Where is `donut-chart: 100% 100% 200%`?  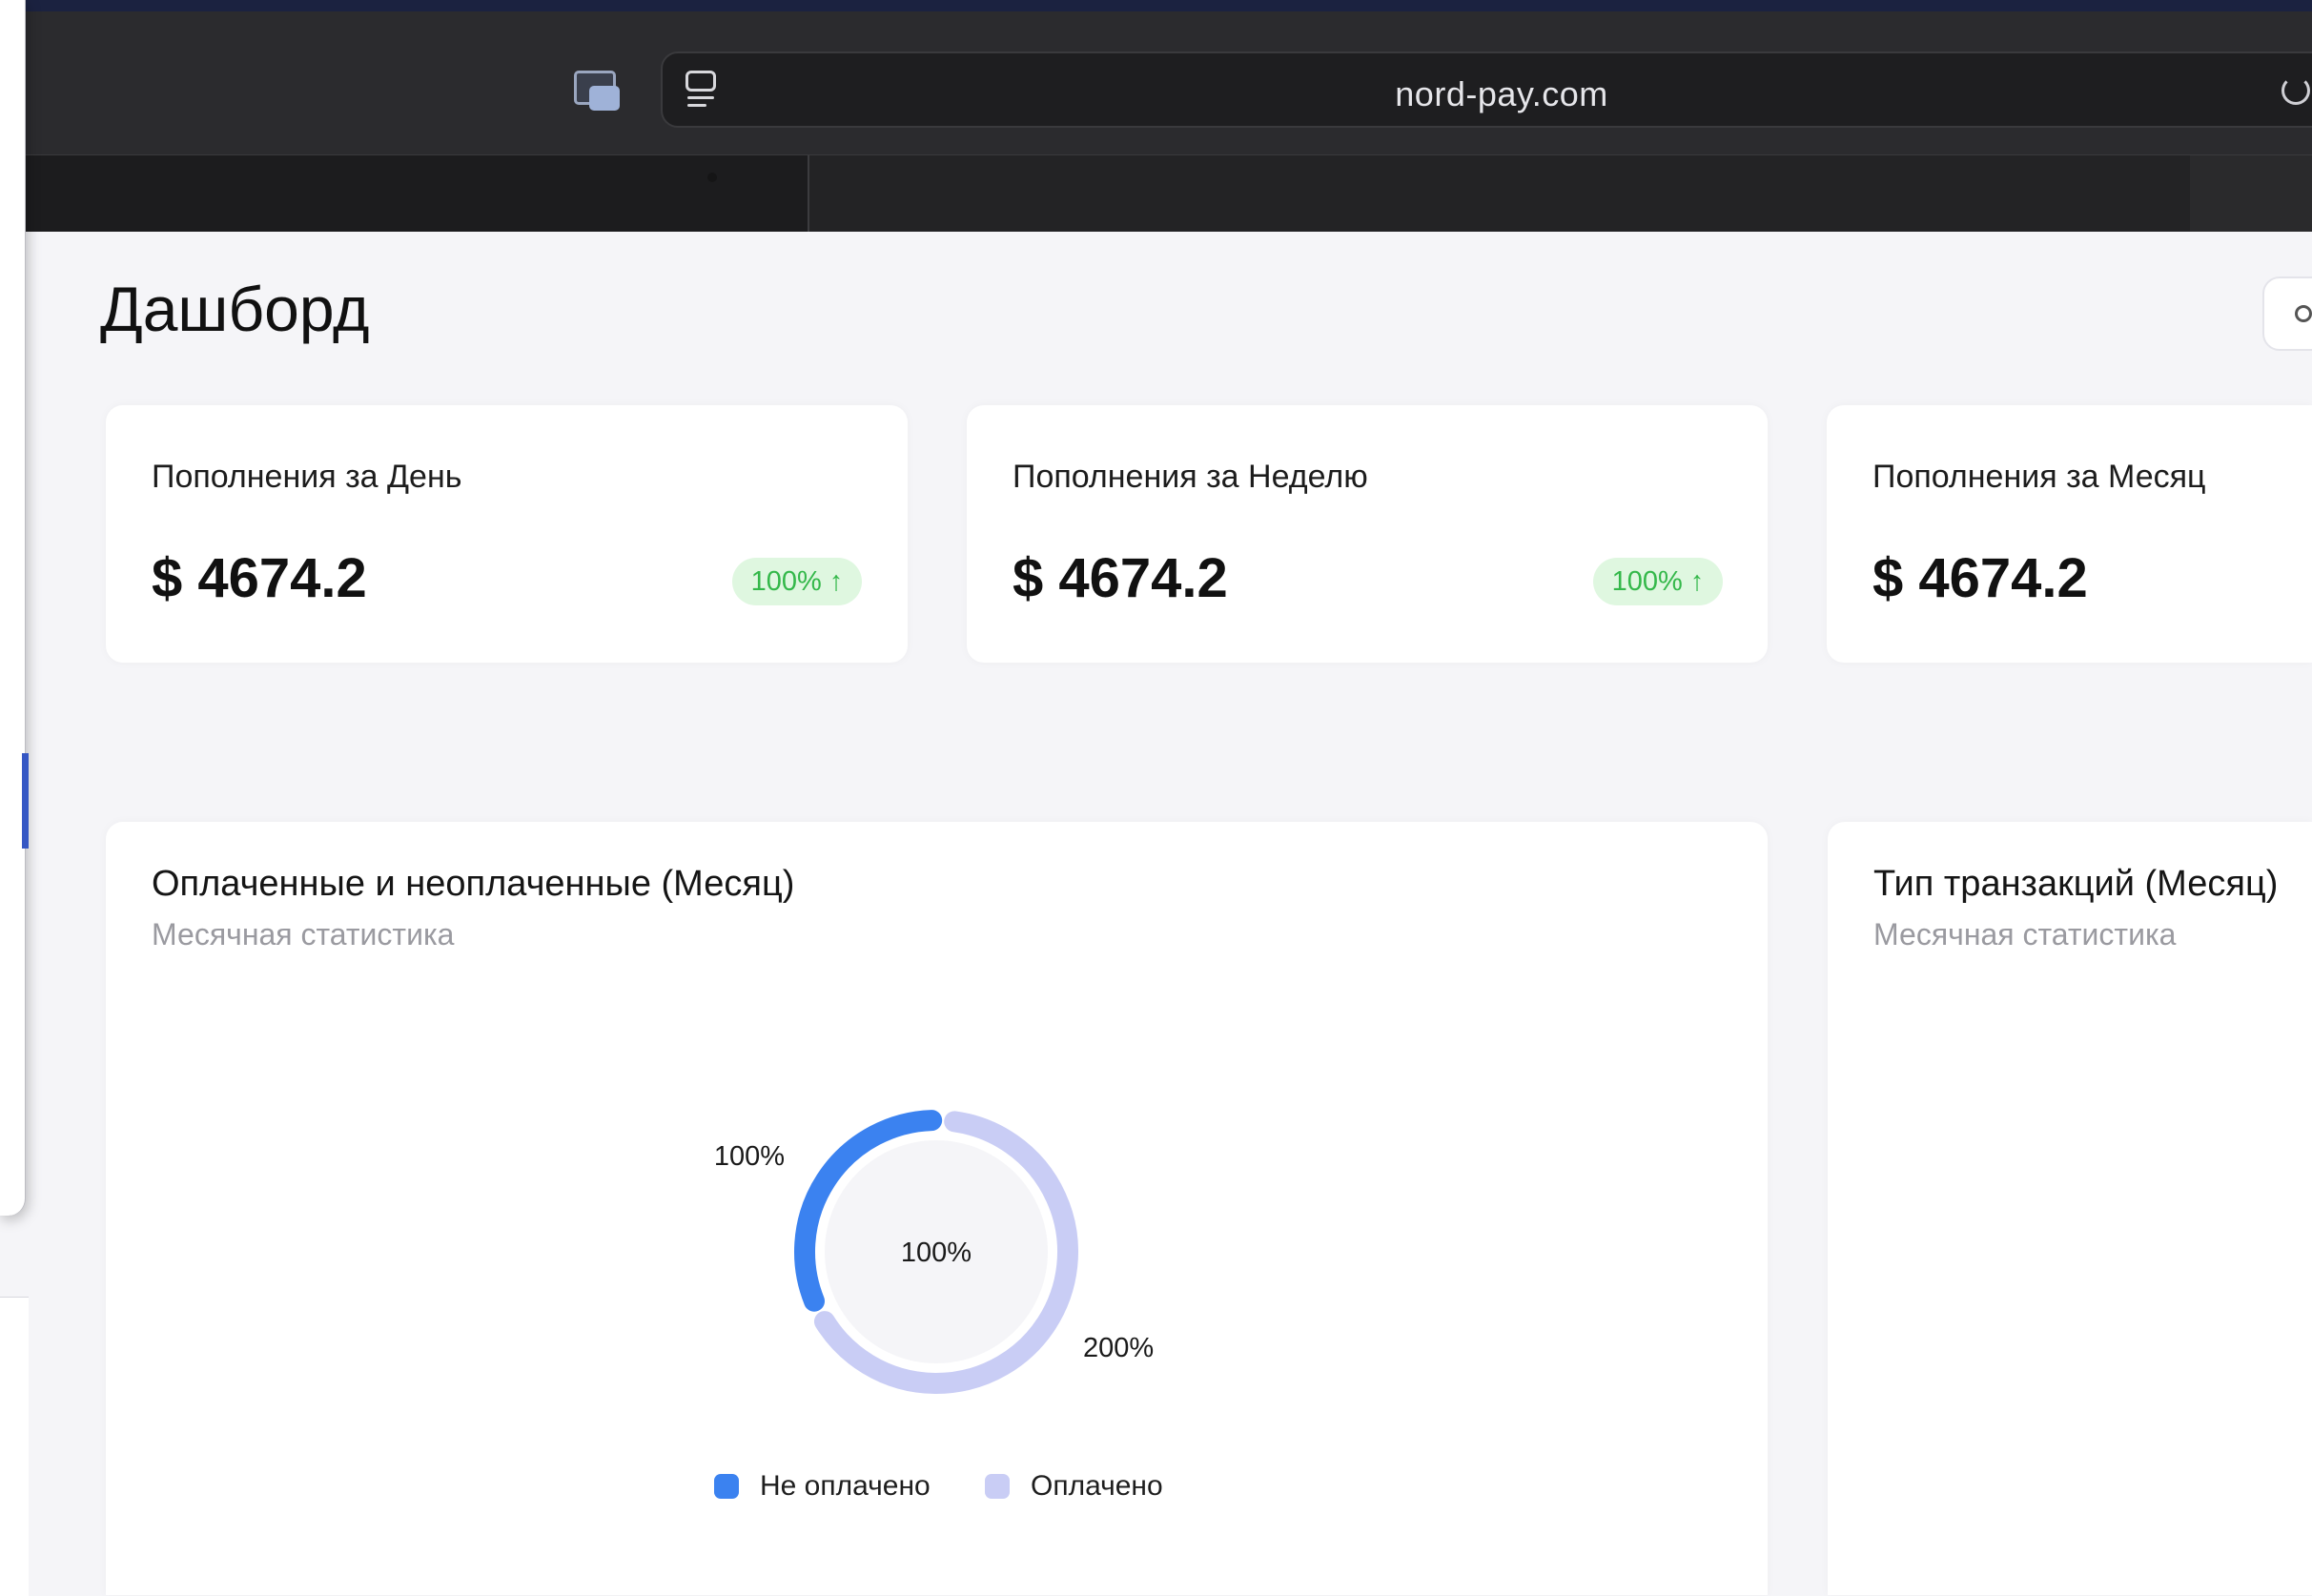
donut-chart: 100% 100% 200% is located at coordinates (934, 1252).